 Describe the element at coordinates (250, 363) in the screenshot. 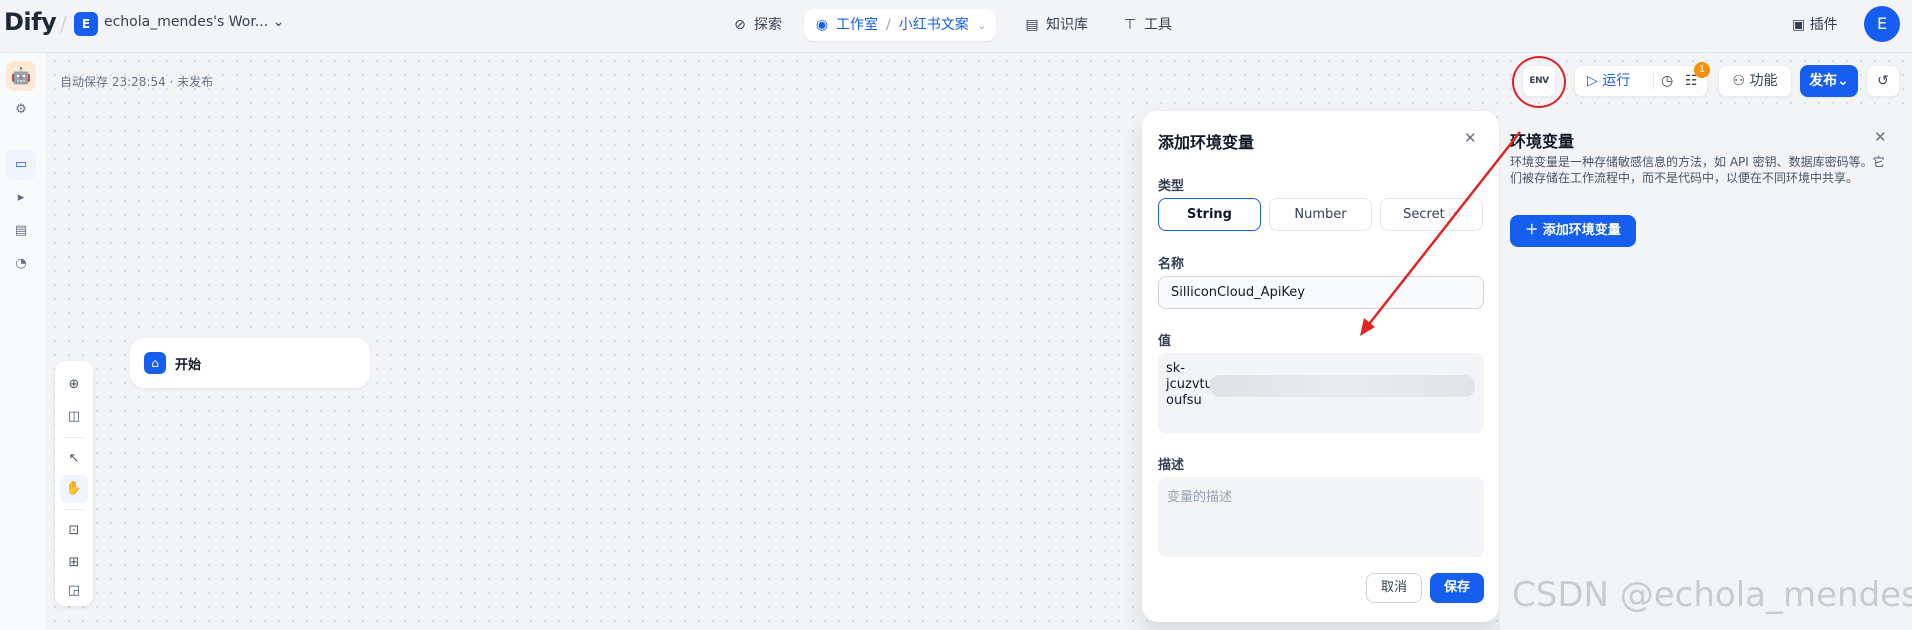

I see `start-node: ⌂ 开始` at that location.